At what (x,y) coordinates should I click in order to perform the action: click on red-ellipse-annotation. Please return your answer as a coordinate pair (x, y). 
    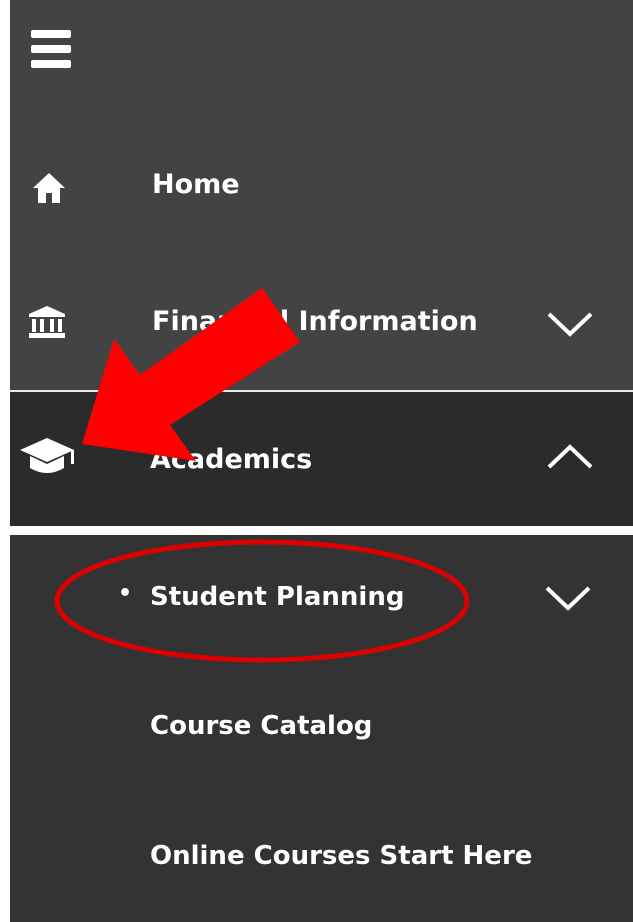
    Looking at the image, I should click on (262, 601).